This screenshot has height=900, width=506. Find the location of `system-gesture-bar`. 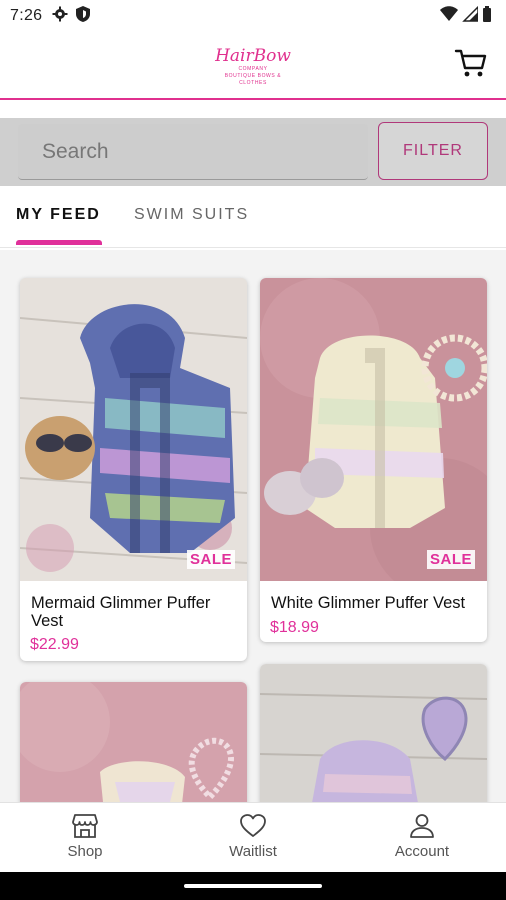

system-gesture-bar is located at coordinates (253, 886).